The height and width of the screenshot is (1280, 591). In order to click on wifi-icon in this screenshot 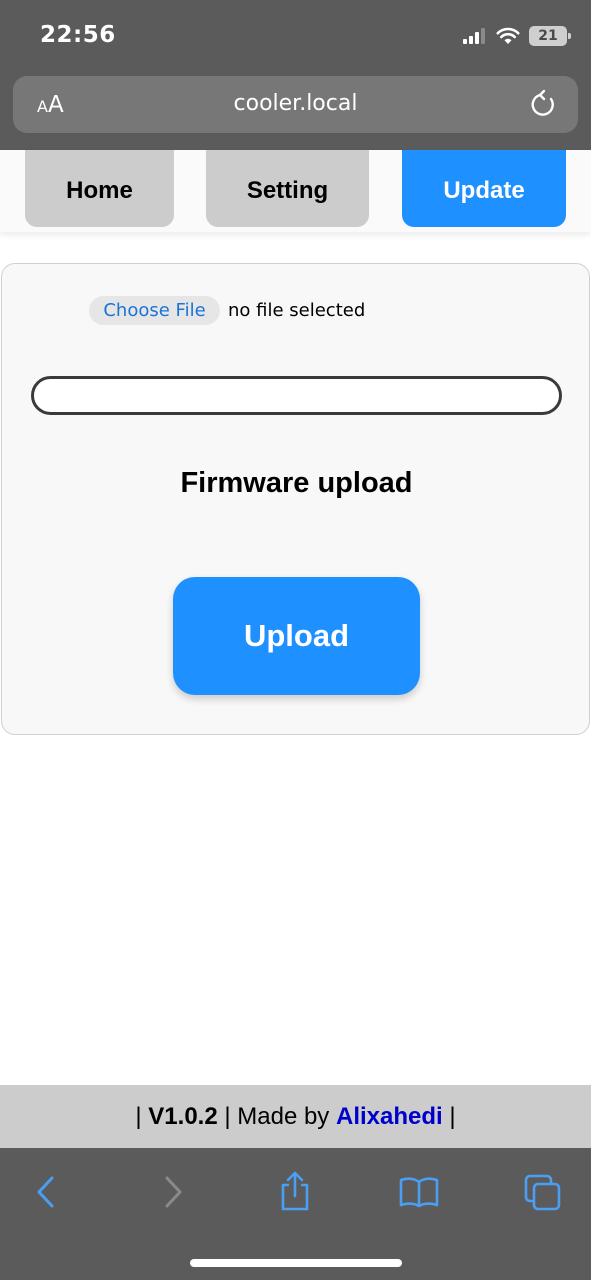, I will do `click(508, 35)`.